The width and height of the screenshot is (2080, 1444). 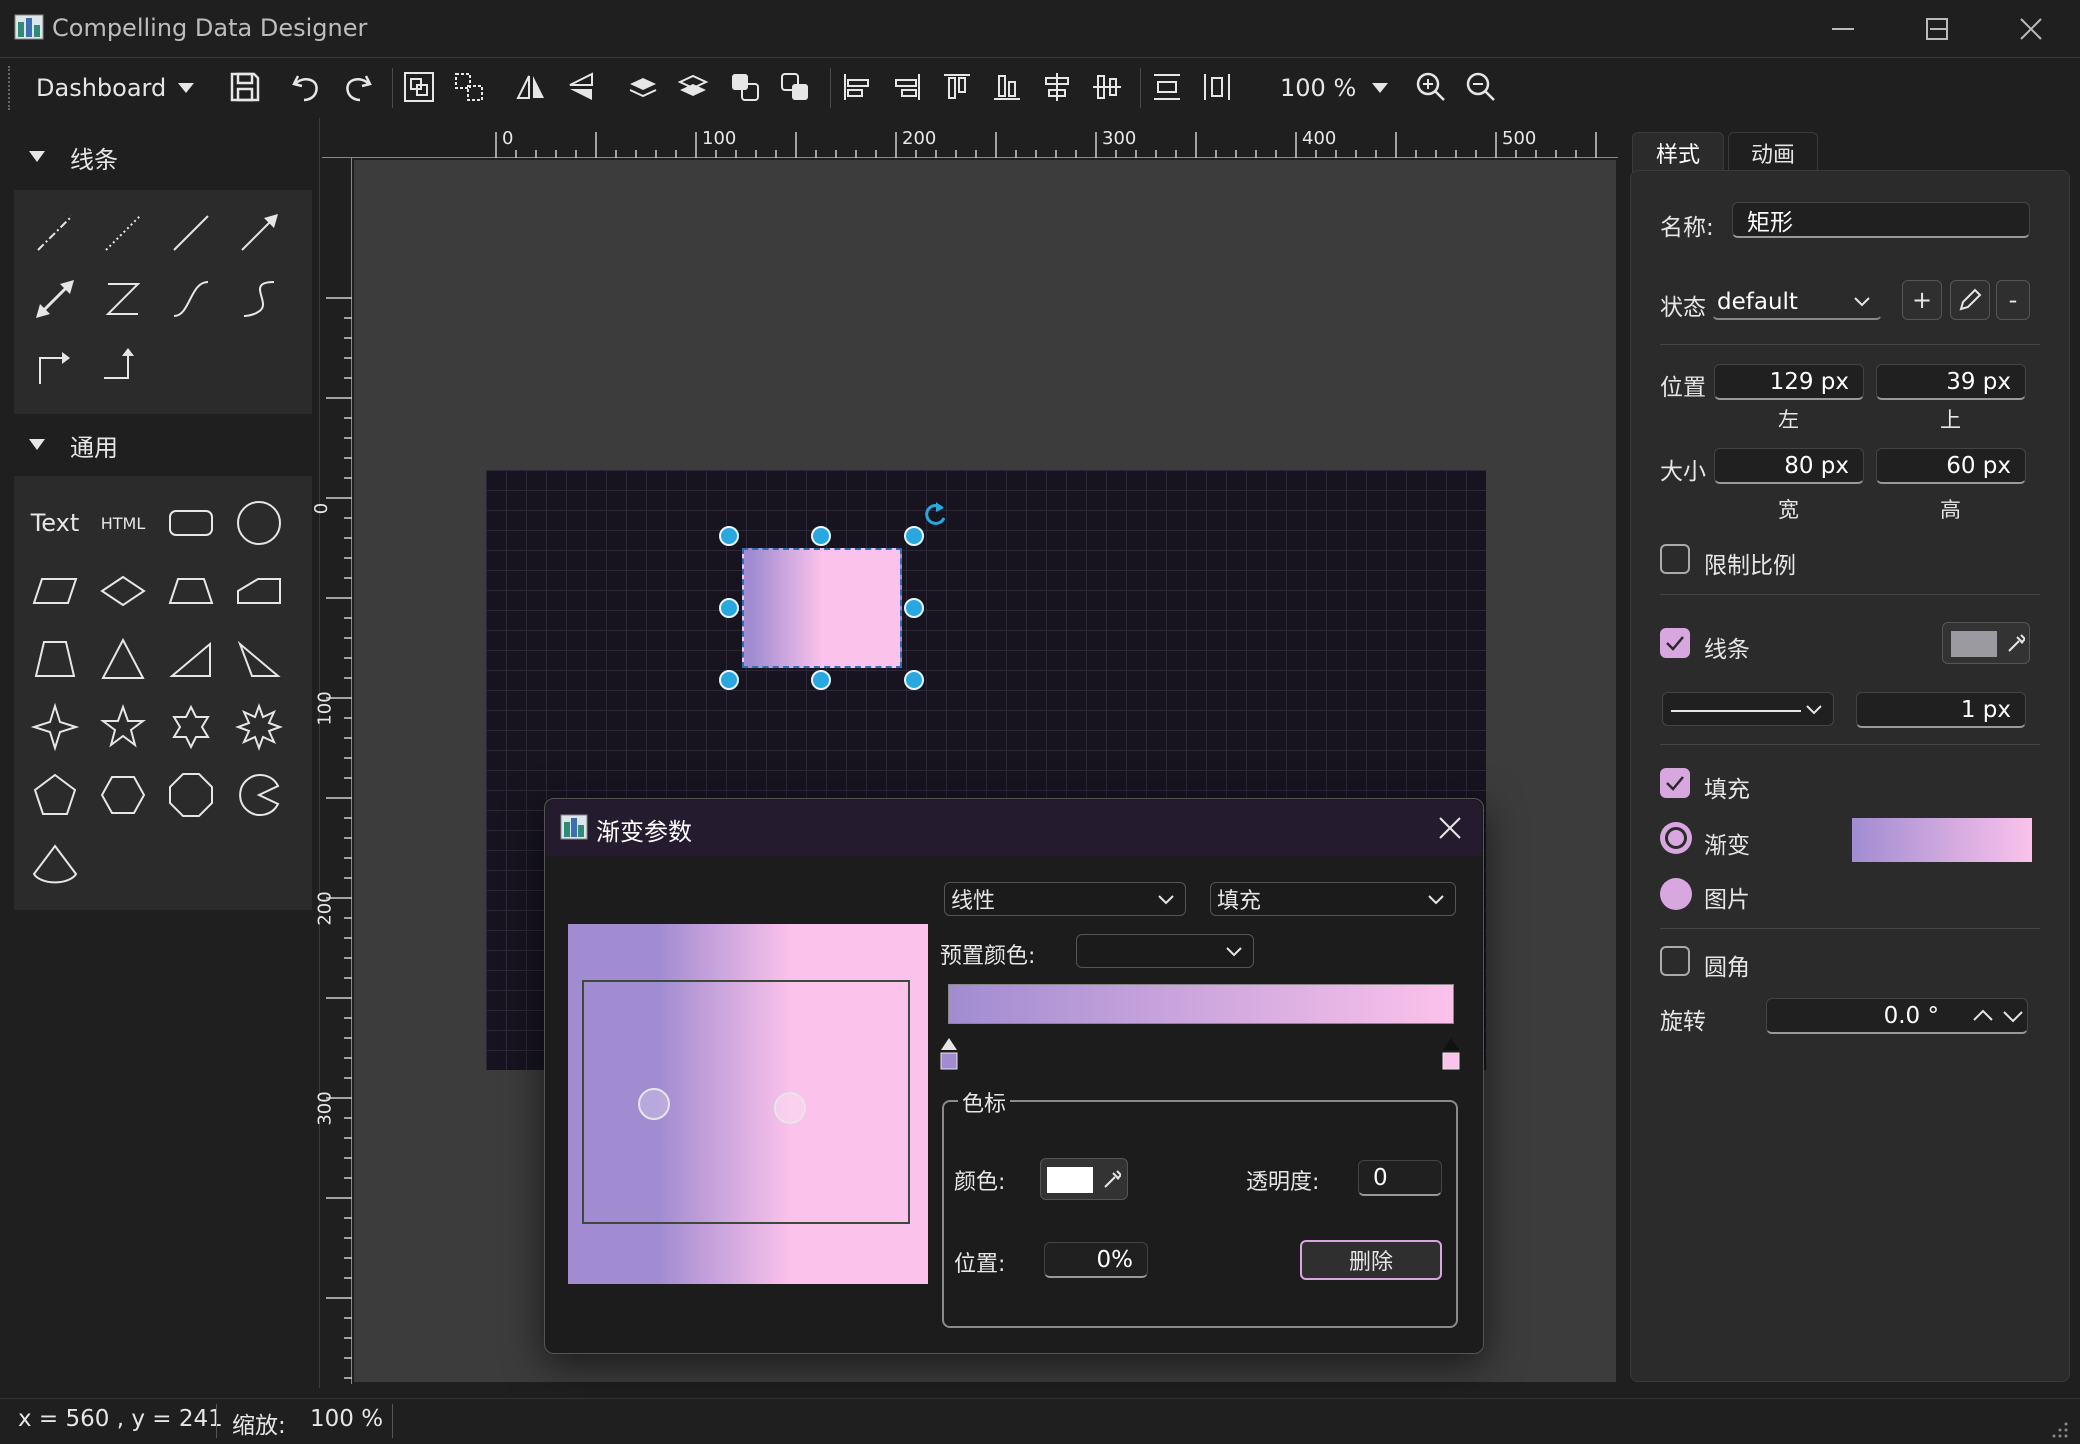 What do you see at coordinates (1065, 899) in the screenshot?
I see `gradient-type-select: 线性` at bounding box center [1065, 899].